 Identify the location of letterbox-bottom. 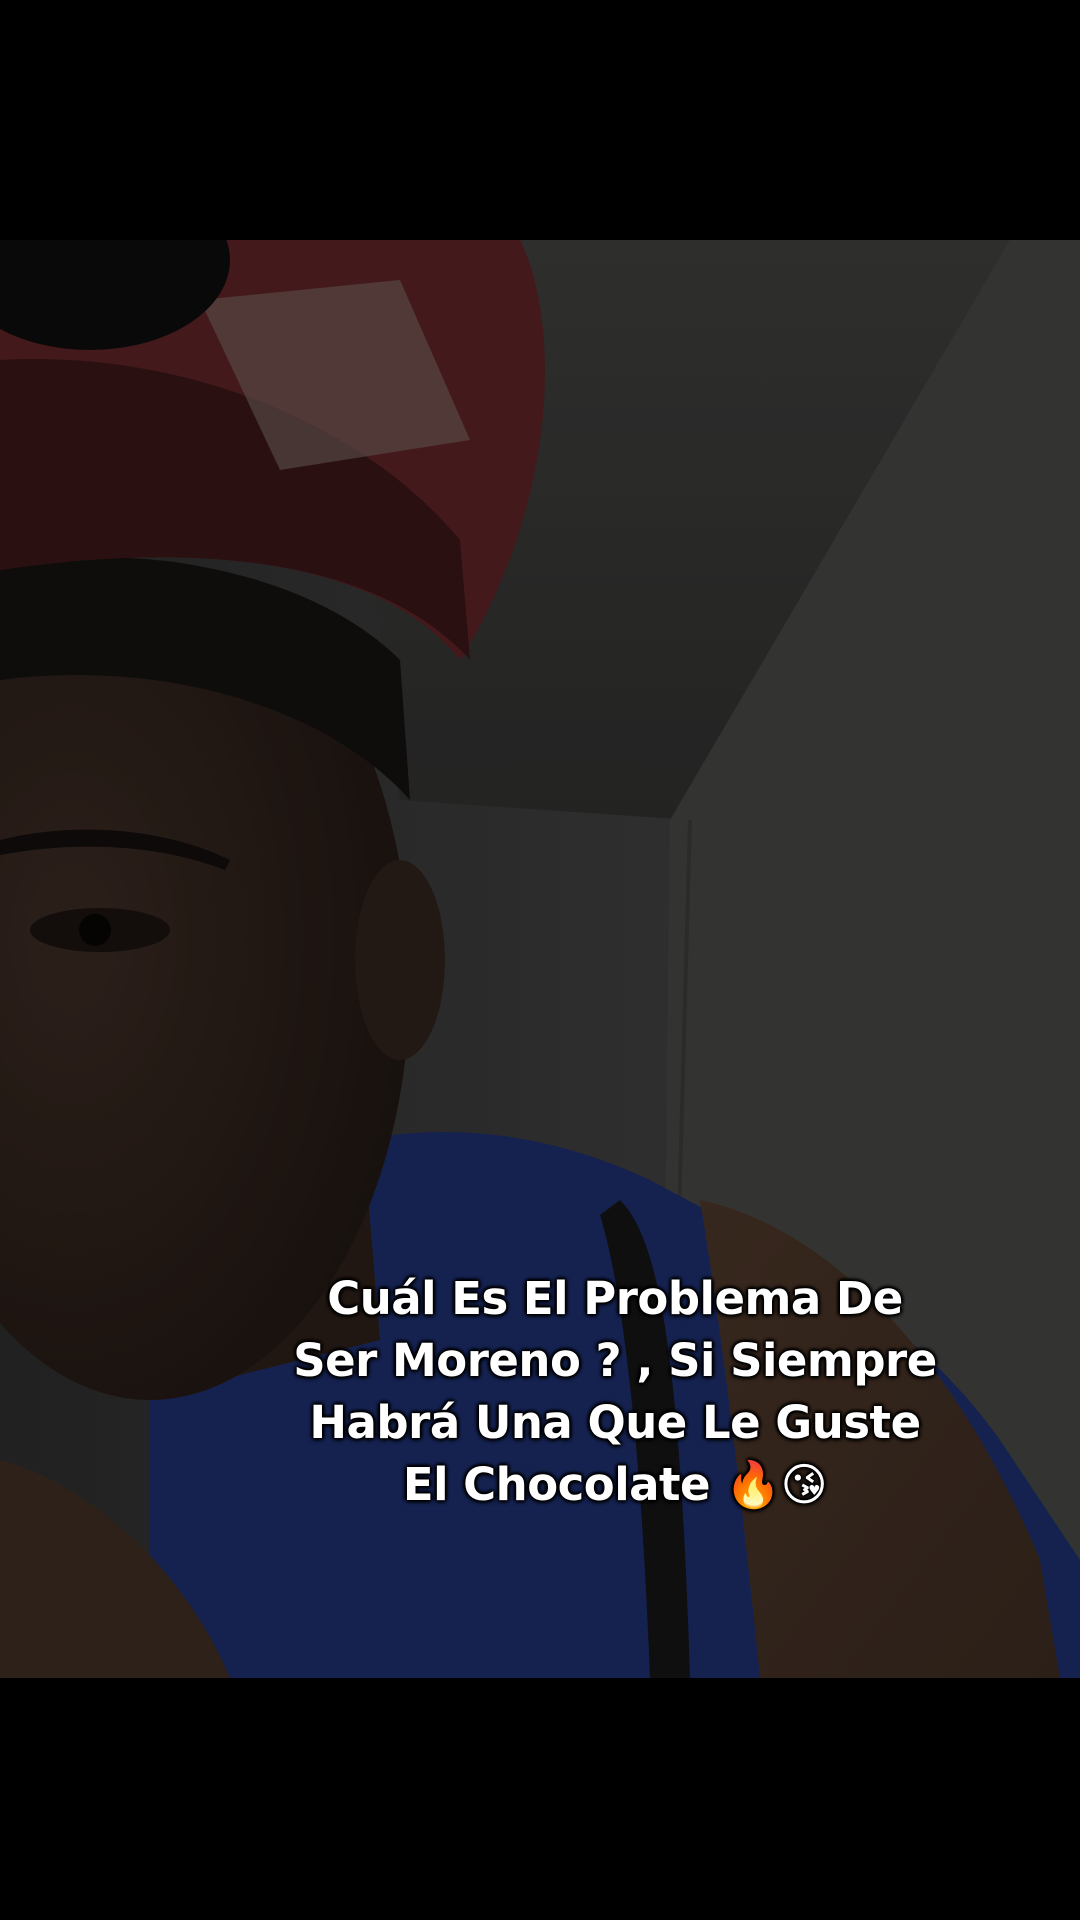
(540, 1799).